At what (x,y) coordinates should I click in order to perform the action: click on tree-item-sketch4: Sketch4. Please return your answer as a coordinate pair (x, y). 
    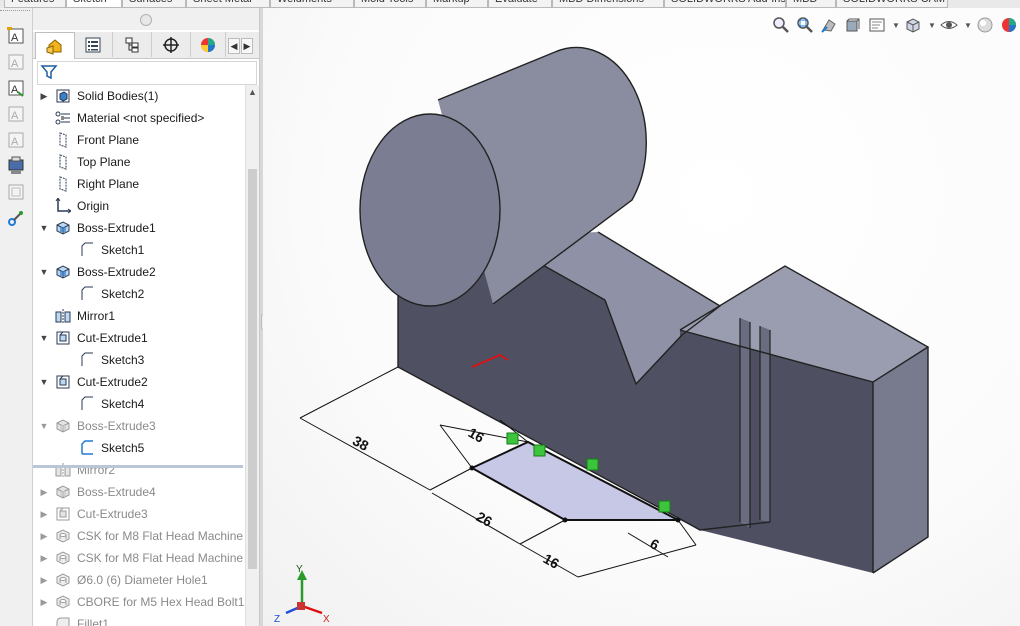
    Looking at the image, I should click on (139, 404).